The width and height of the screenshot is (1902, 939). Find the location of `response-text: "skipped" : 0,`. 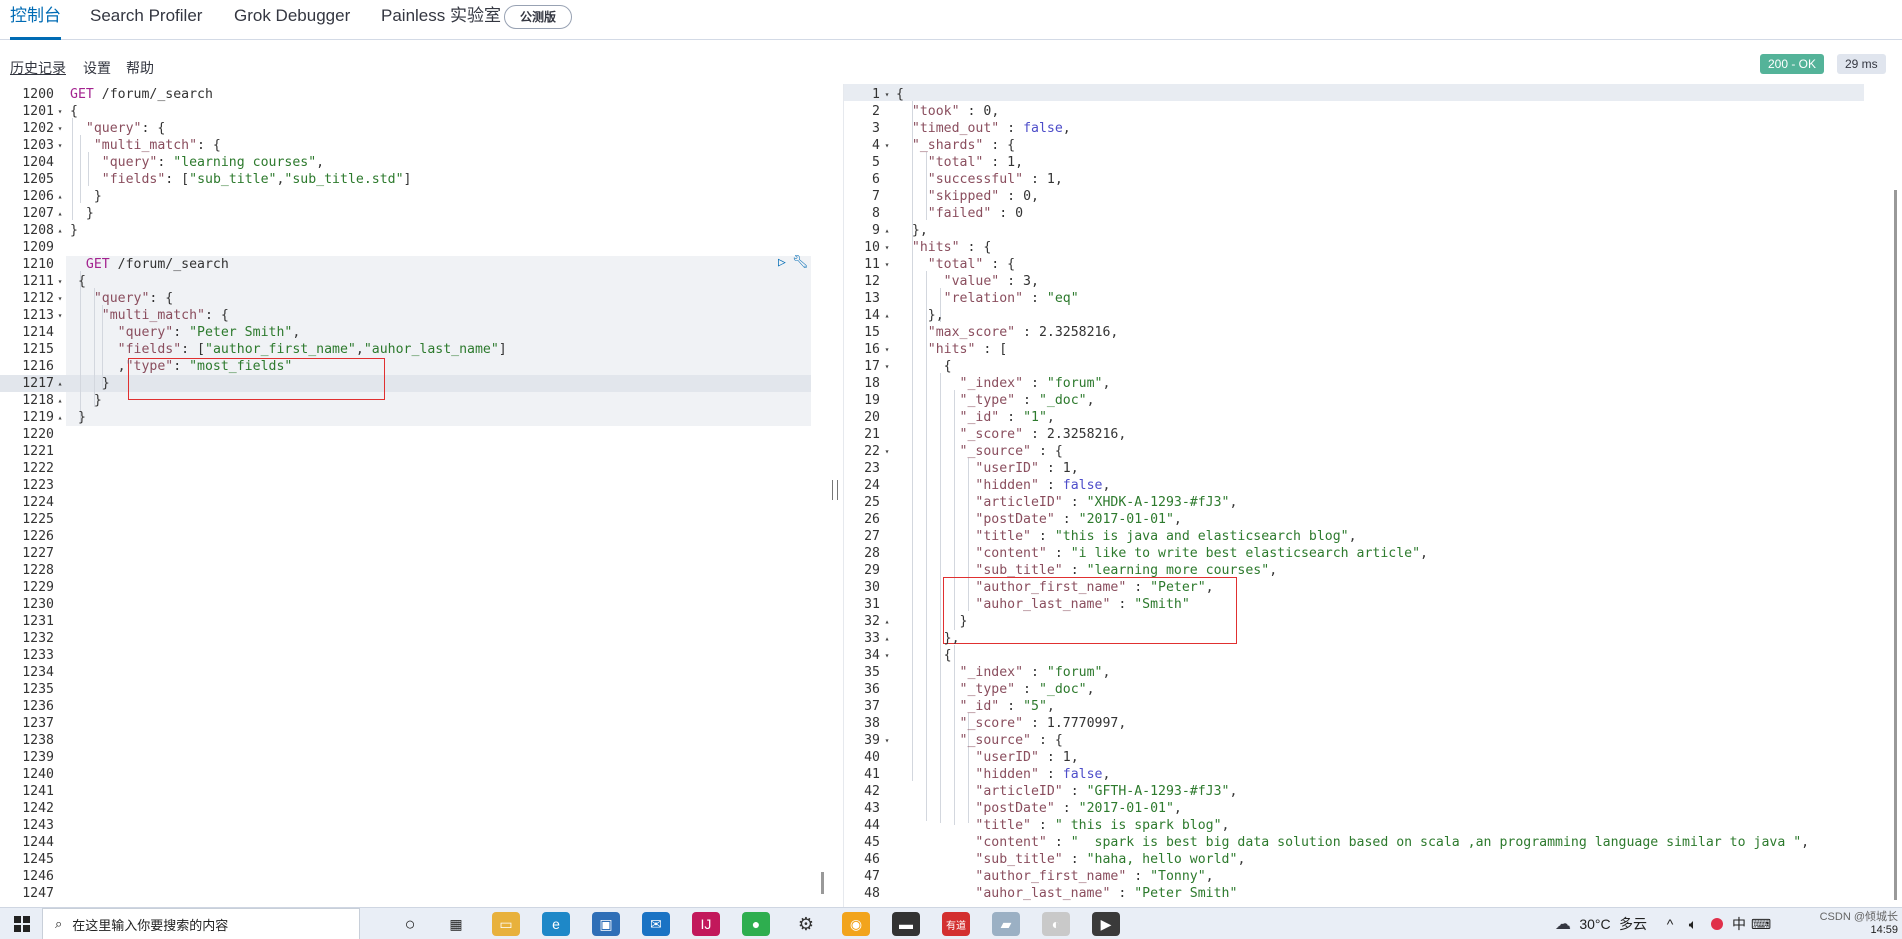

response-text: "skipped" : 0, is located at coordinates (983, 196).